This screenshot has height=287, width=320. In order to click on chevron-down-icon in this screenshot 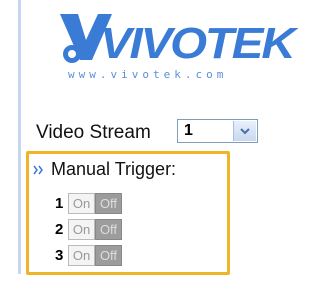, I will do `click(244, 131)`.